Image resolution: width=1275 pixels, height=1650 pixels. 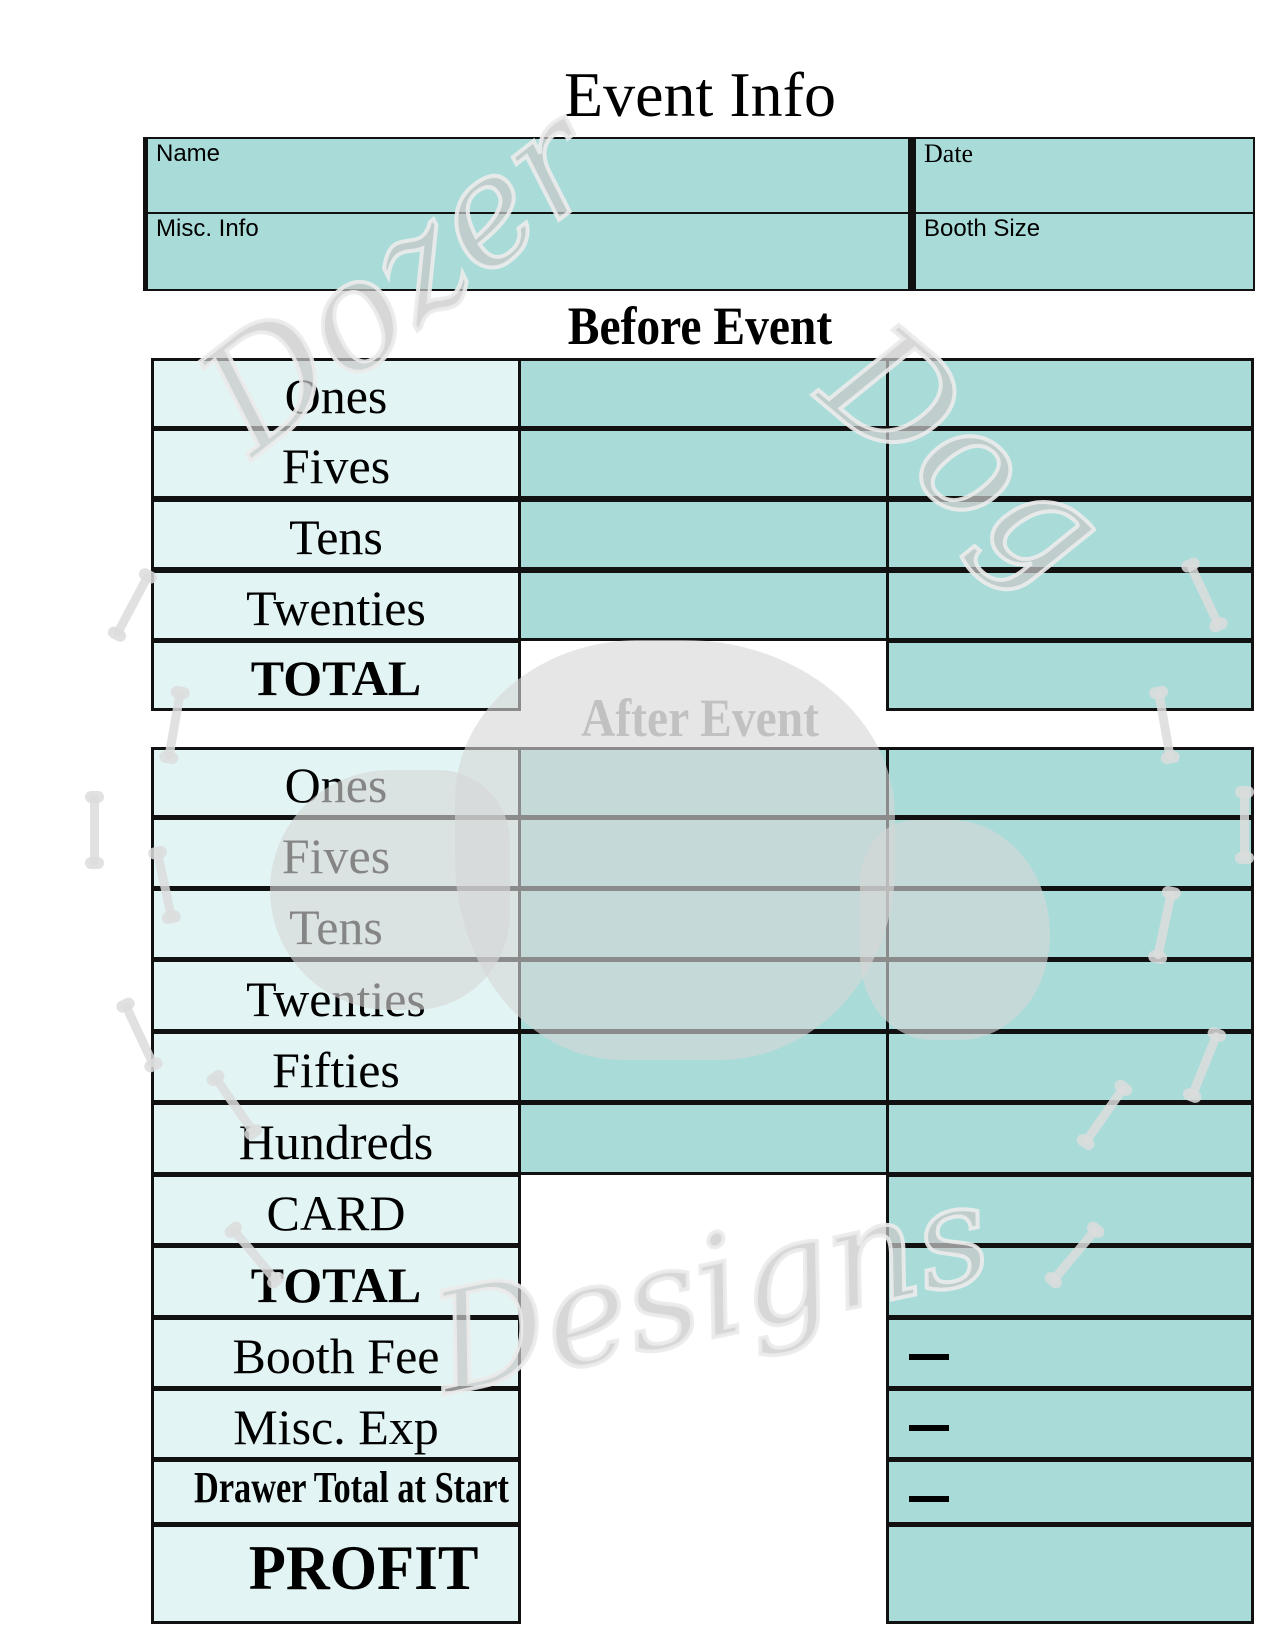 I want to click on misc-info-label: Misc. Info, so click(x=207, y=228).